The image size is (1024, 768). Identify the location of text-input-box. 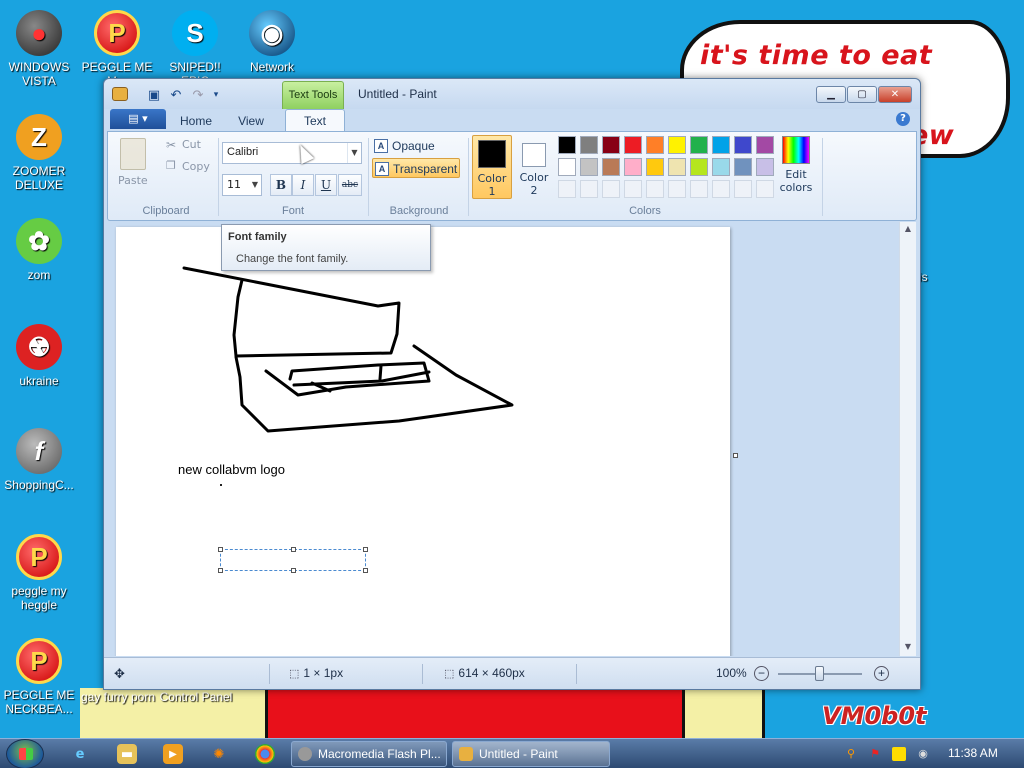
(293, 560).